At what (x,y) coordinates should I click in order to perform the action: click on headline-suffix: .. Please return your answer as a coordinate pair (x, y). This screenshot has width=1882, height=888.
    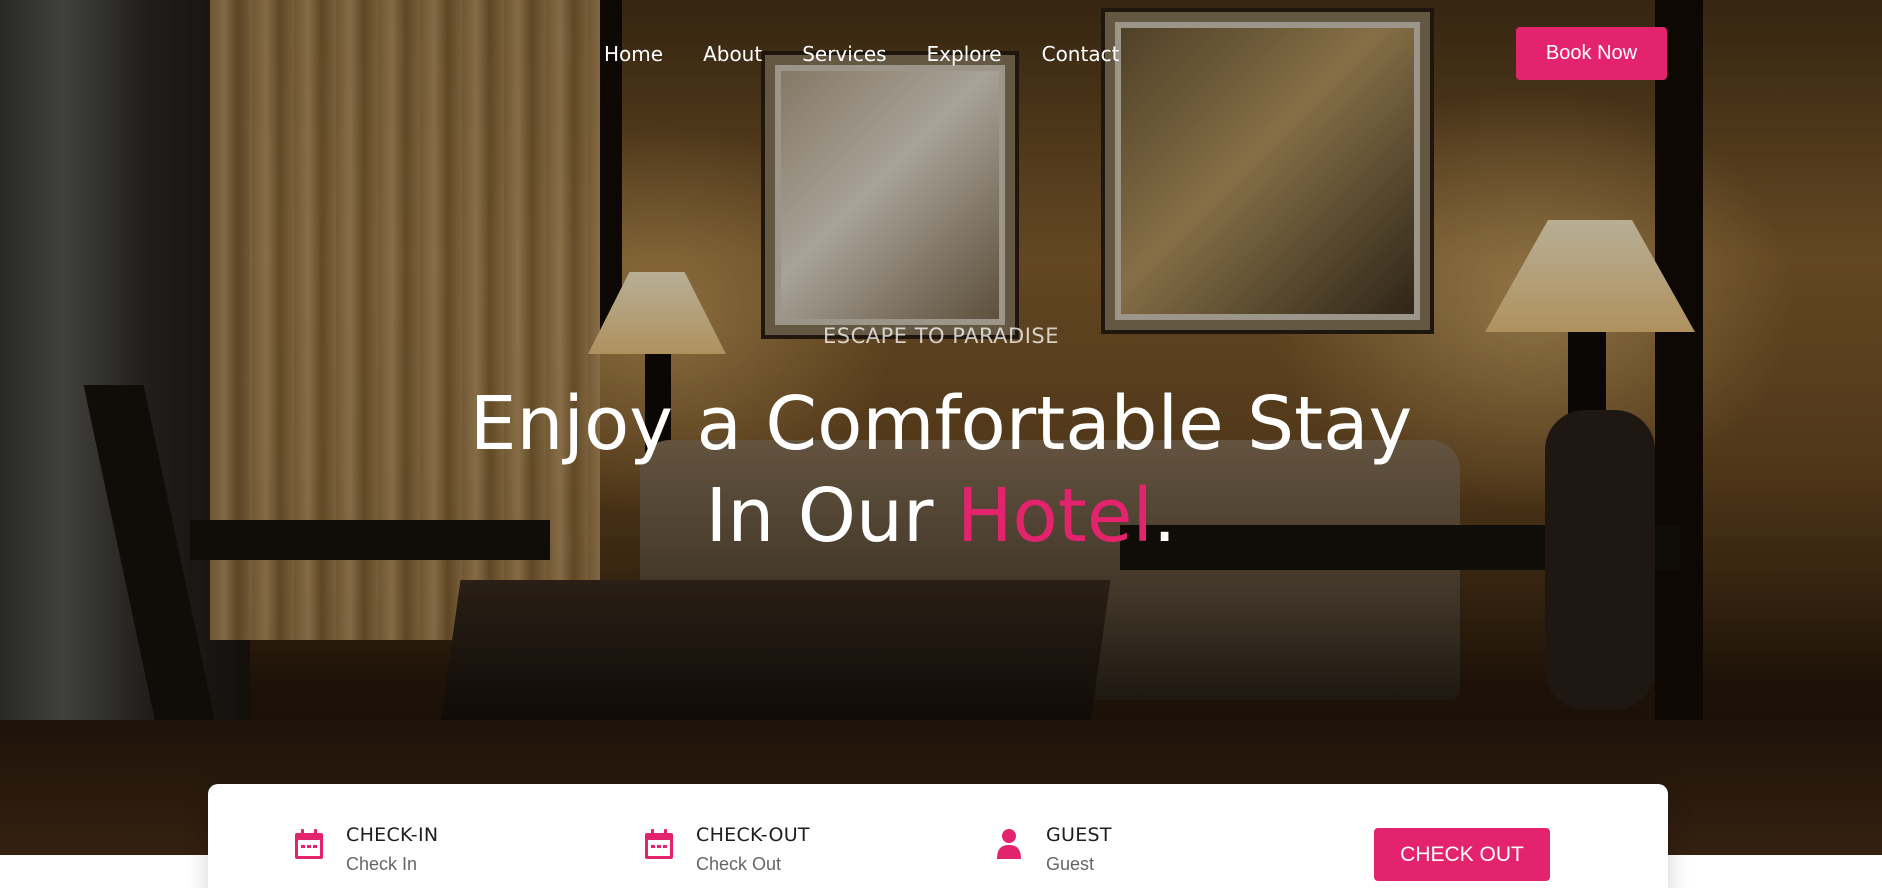
    Looking at the image, I should click on (1164, 516).